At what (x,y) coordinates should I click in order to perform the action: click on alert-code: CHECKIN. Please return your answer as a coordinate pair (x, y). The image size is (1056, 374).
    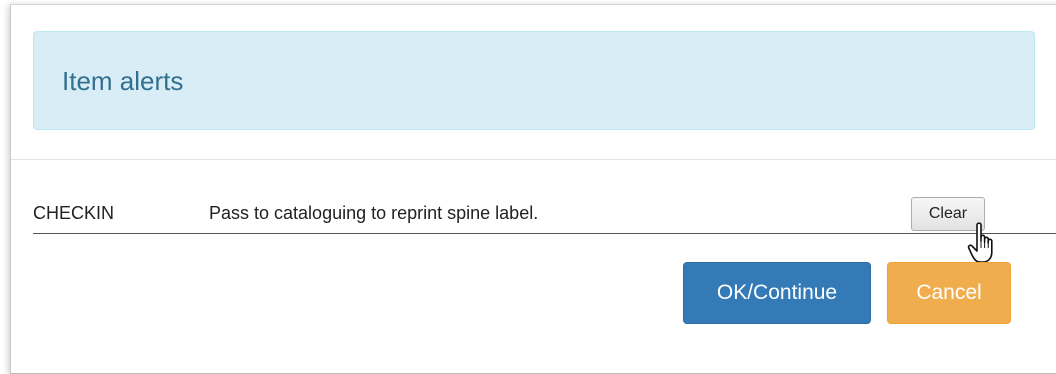
    Looking at the image, I should click on (74, 213).